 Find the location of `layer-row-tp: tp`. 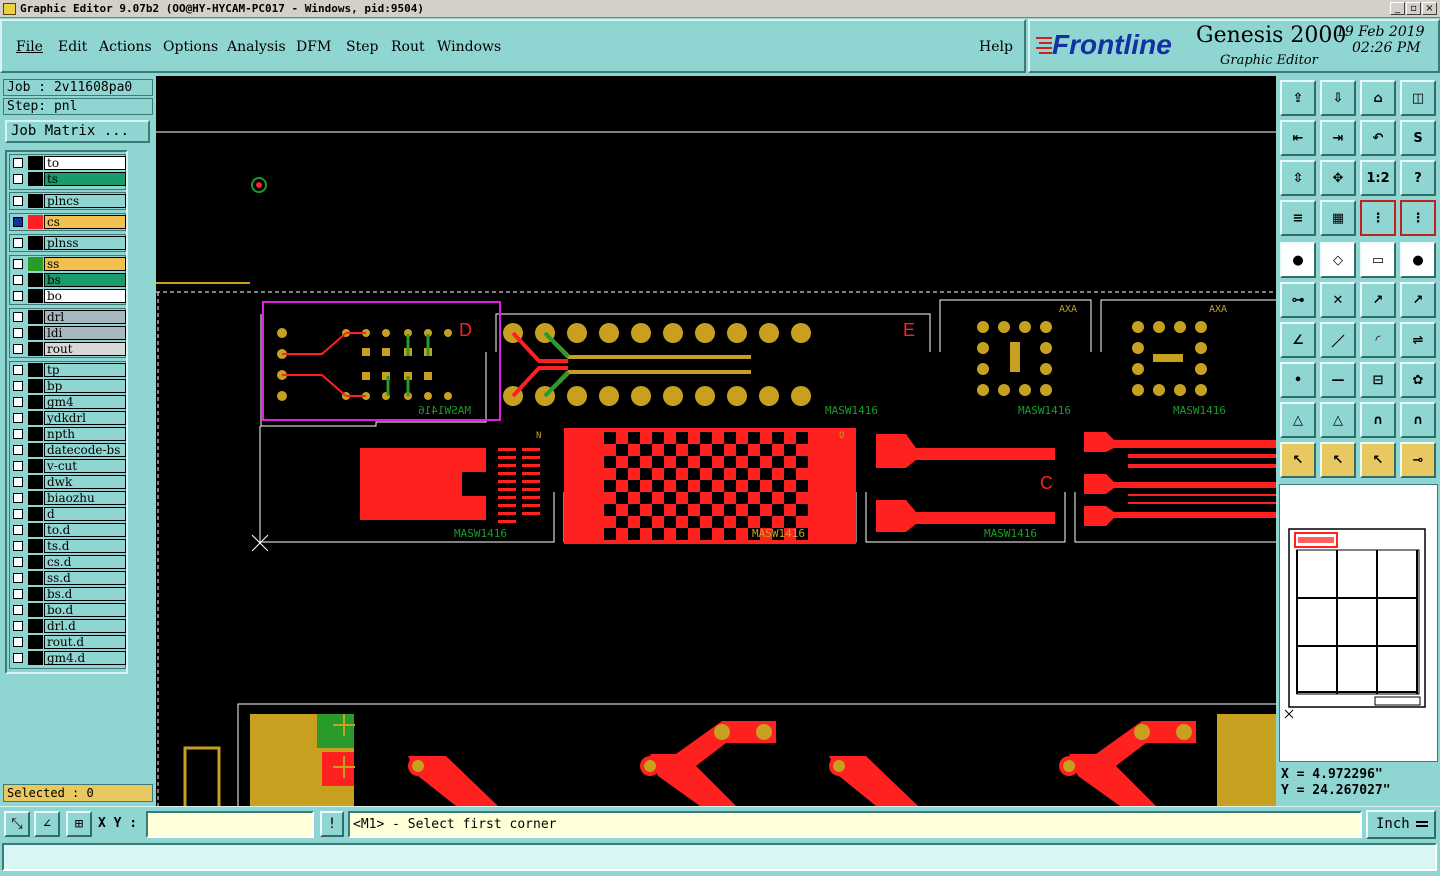

layer-row-tp: tp is located at coordinates (68, 370).